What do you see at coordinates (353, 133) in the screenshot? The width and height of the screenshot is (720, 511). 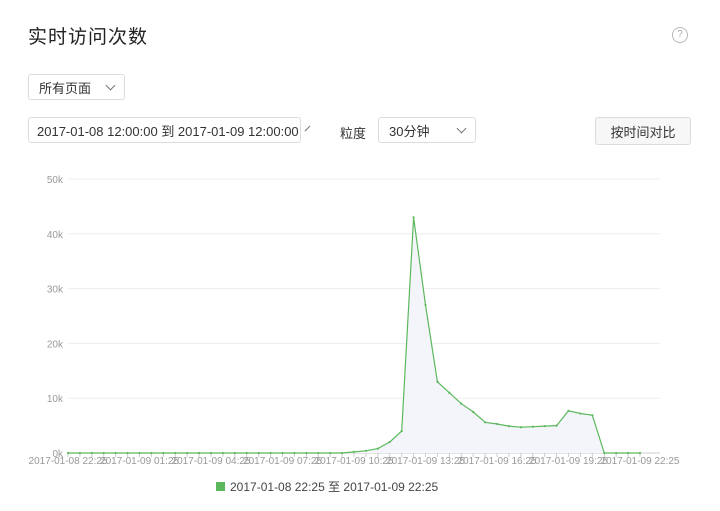 I see `granularity-label: 粒度` at bounding box center [353, 133].